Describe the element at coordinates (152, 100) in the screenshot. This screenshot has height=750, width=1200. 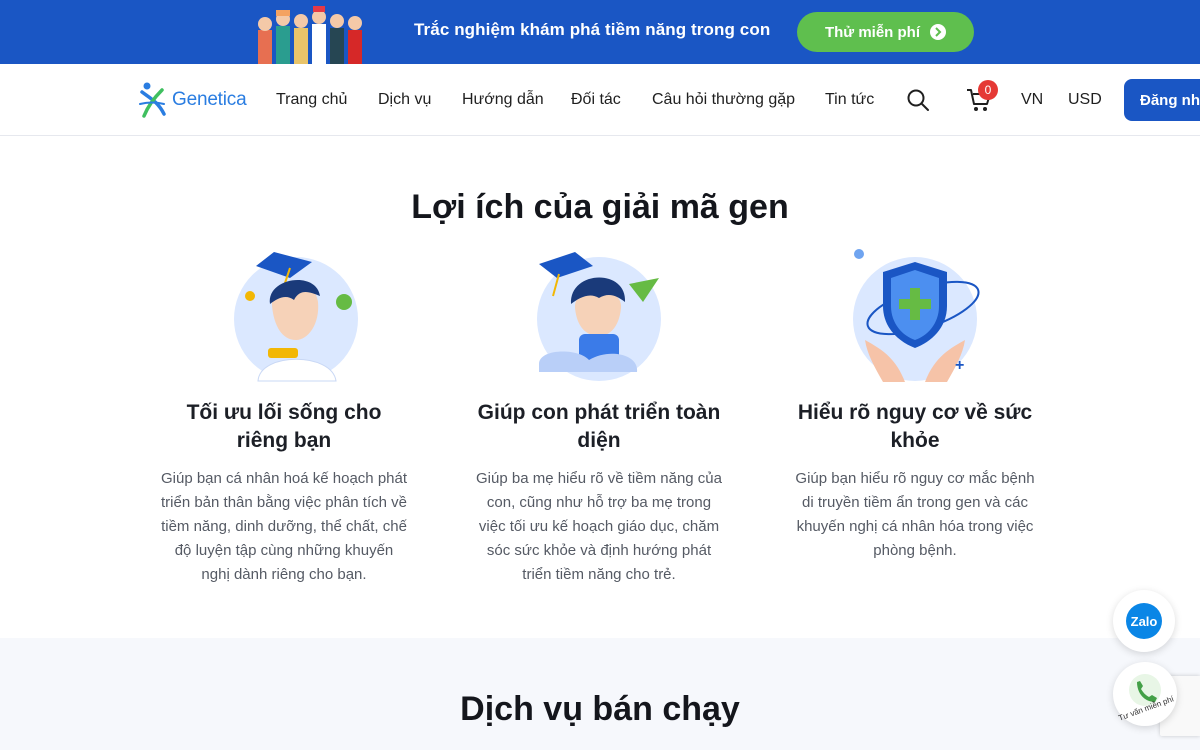
I see `genetica-logo-icon` at that location.